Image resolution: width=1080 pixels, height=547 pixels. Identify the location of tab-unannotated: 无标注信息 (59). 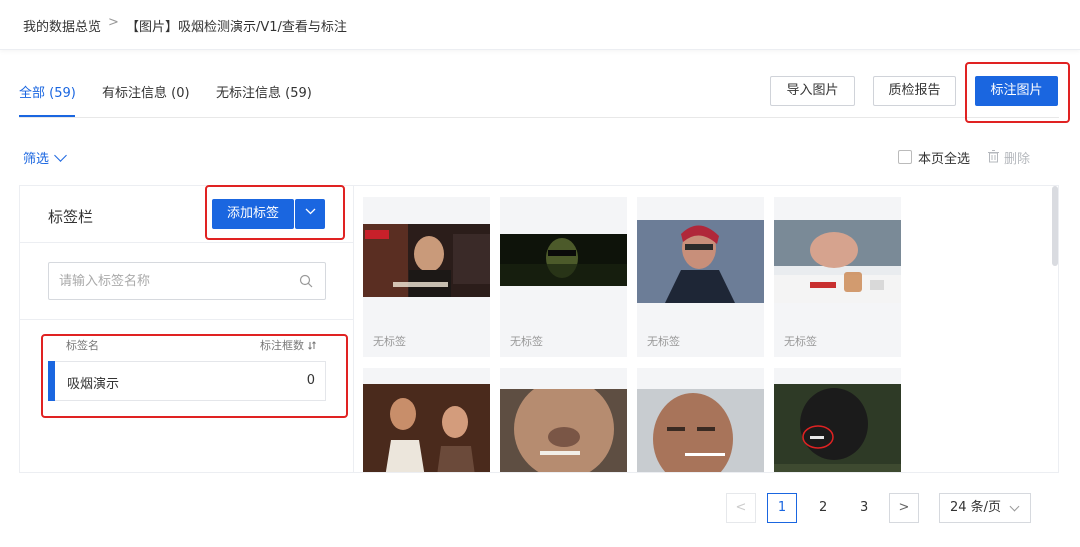
(264, 91).